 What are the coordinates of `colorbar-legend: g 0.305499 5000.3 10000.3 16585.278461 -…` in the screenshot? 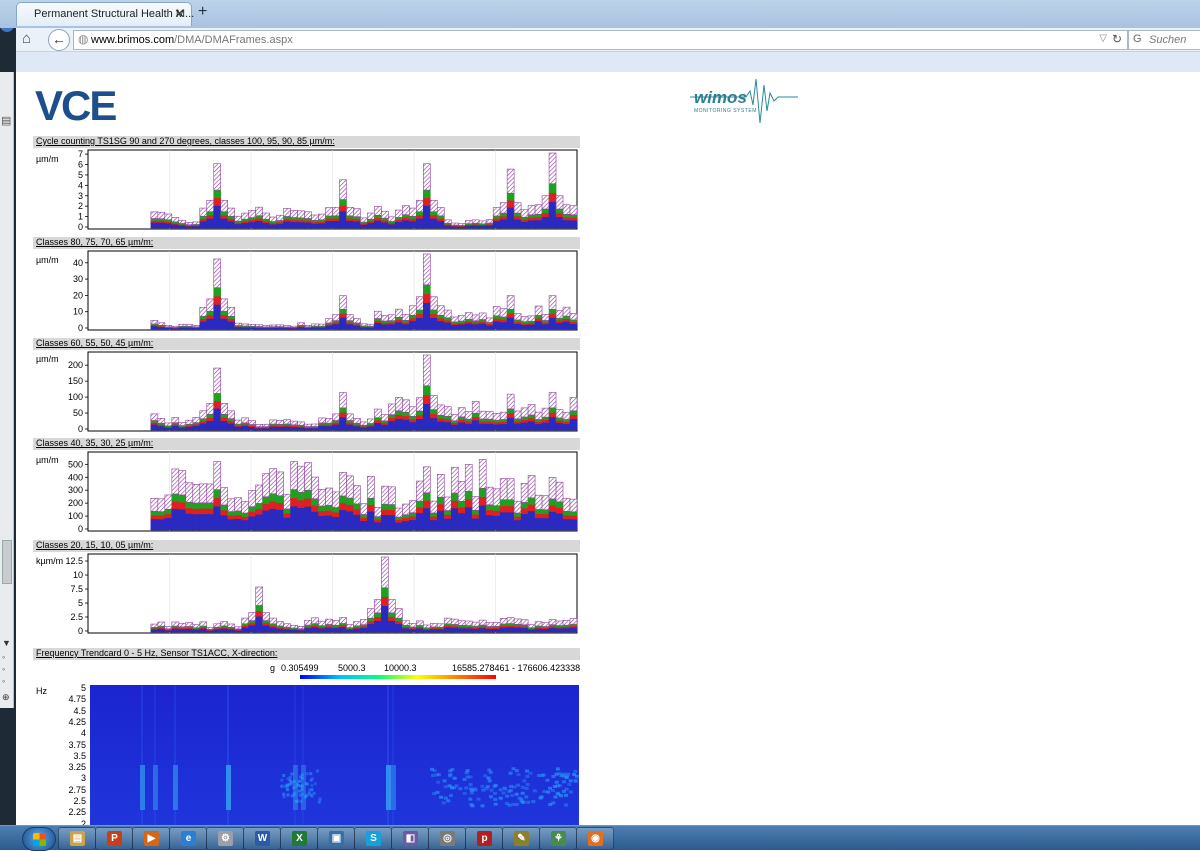 It's located at (430, 671).